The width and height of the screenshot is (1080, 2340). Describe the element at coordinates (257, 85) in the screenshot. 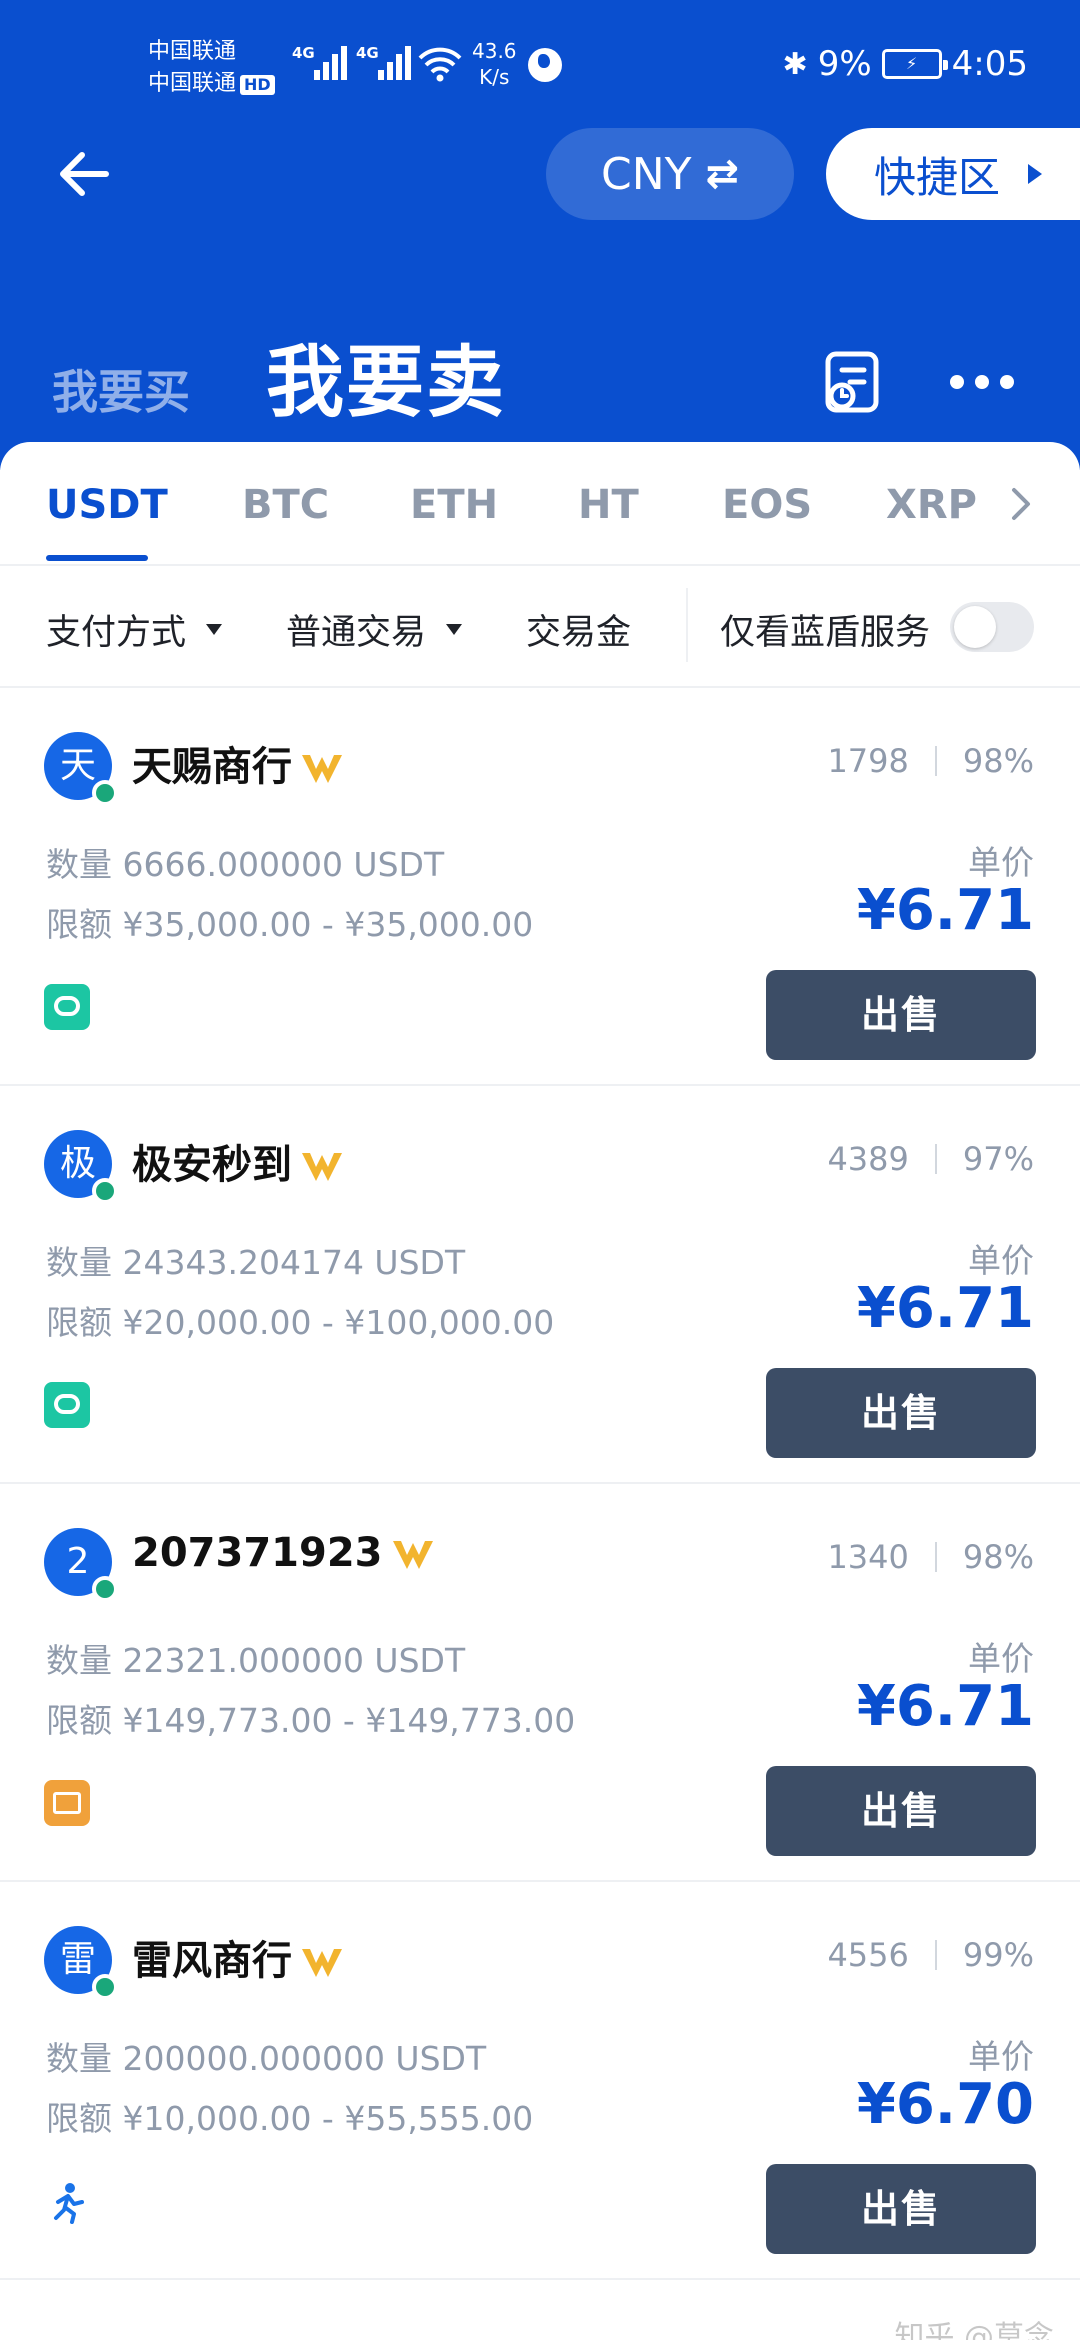

I see `hd-badge: HD` at that location.